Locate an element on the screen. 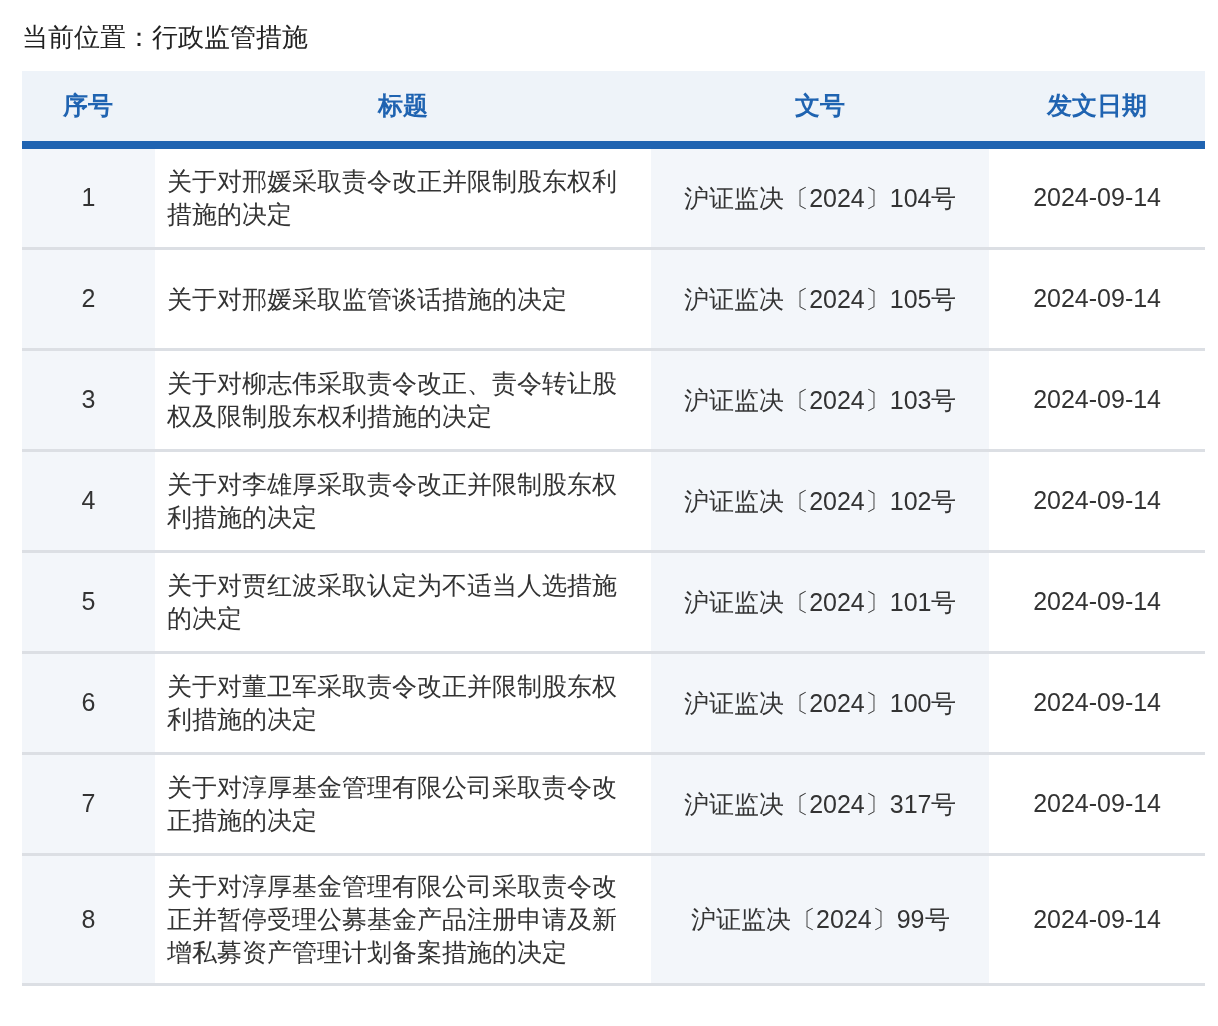 This screenshot has width=1218, height=1026. document-title-link: 关于对贾红波采取认定为不适当人选措施的决定 is located at coordinates (403, 602).